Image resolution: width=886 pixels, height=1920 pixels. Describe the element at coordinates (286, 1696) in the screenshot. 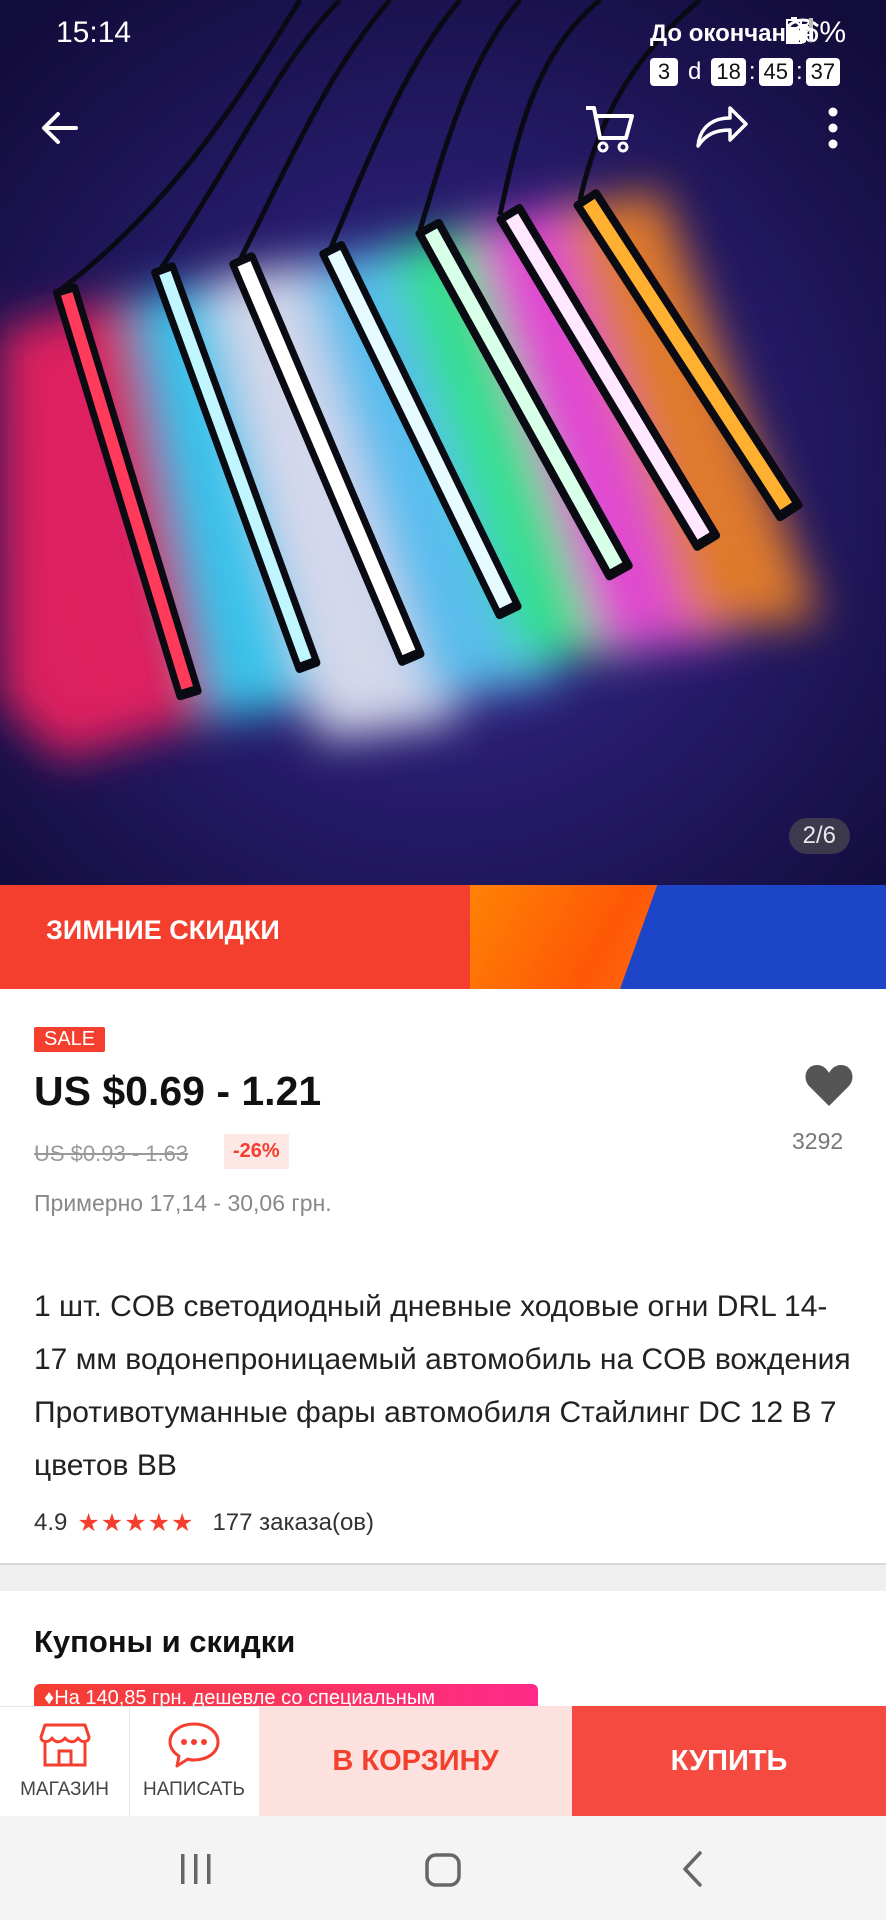

I see `coupon-strip: ♦На 140,85 грн. дешевле со специальным` at that location.